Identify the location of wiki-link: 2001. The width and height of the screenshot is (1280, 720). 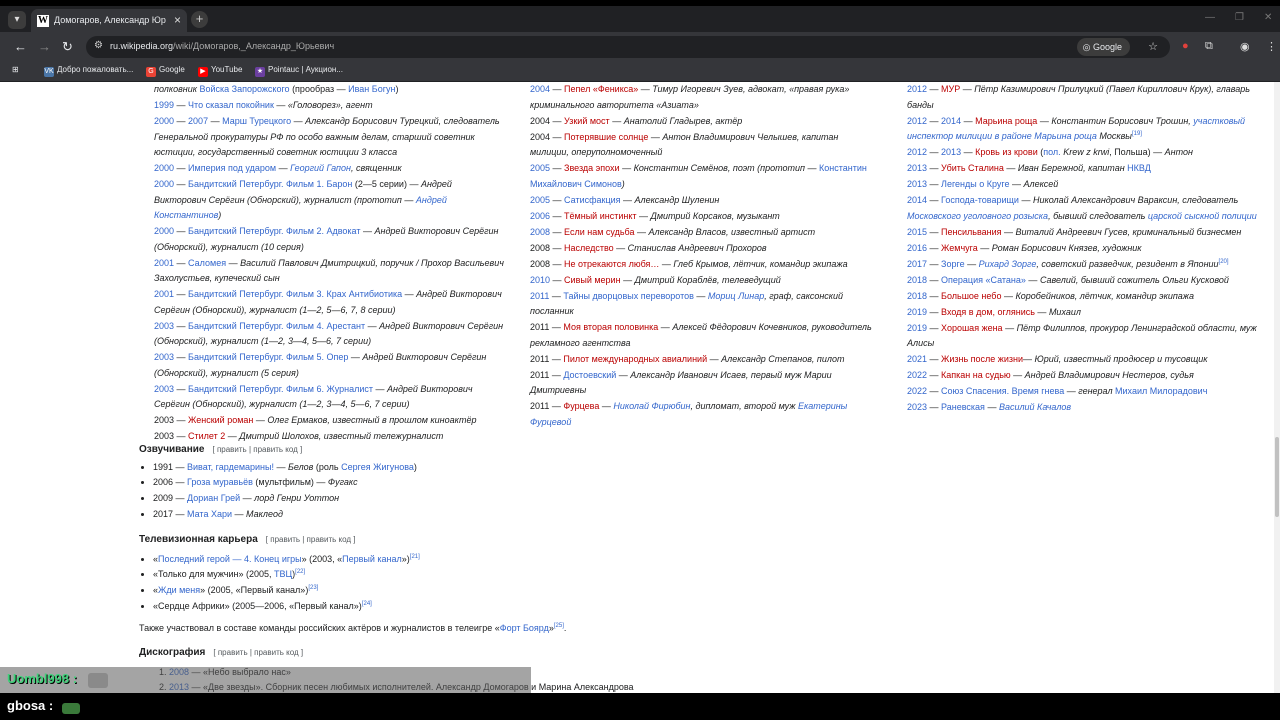
(164, 294).